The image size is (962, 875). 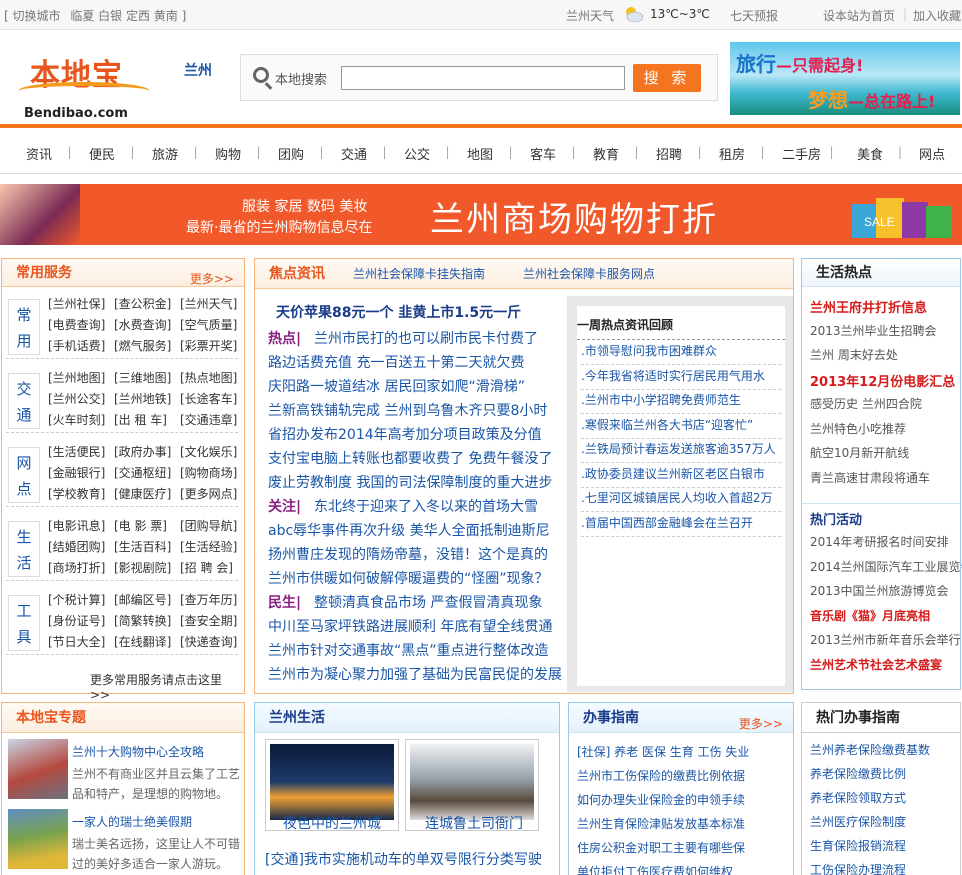 What do you see at coordinates (886, 566) in the screenshot?
I see `activity-item: 2014兰州国际汽车工业展览会` at bounding box center [886, 566].